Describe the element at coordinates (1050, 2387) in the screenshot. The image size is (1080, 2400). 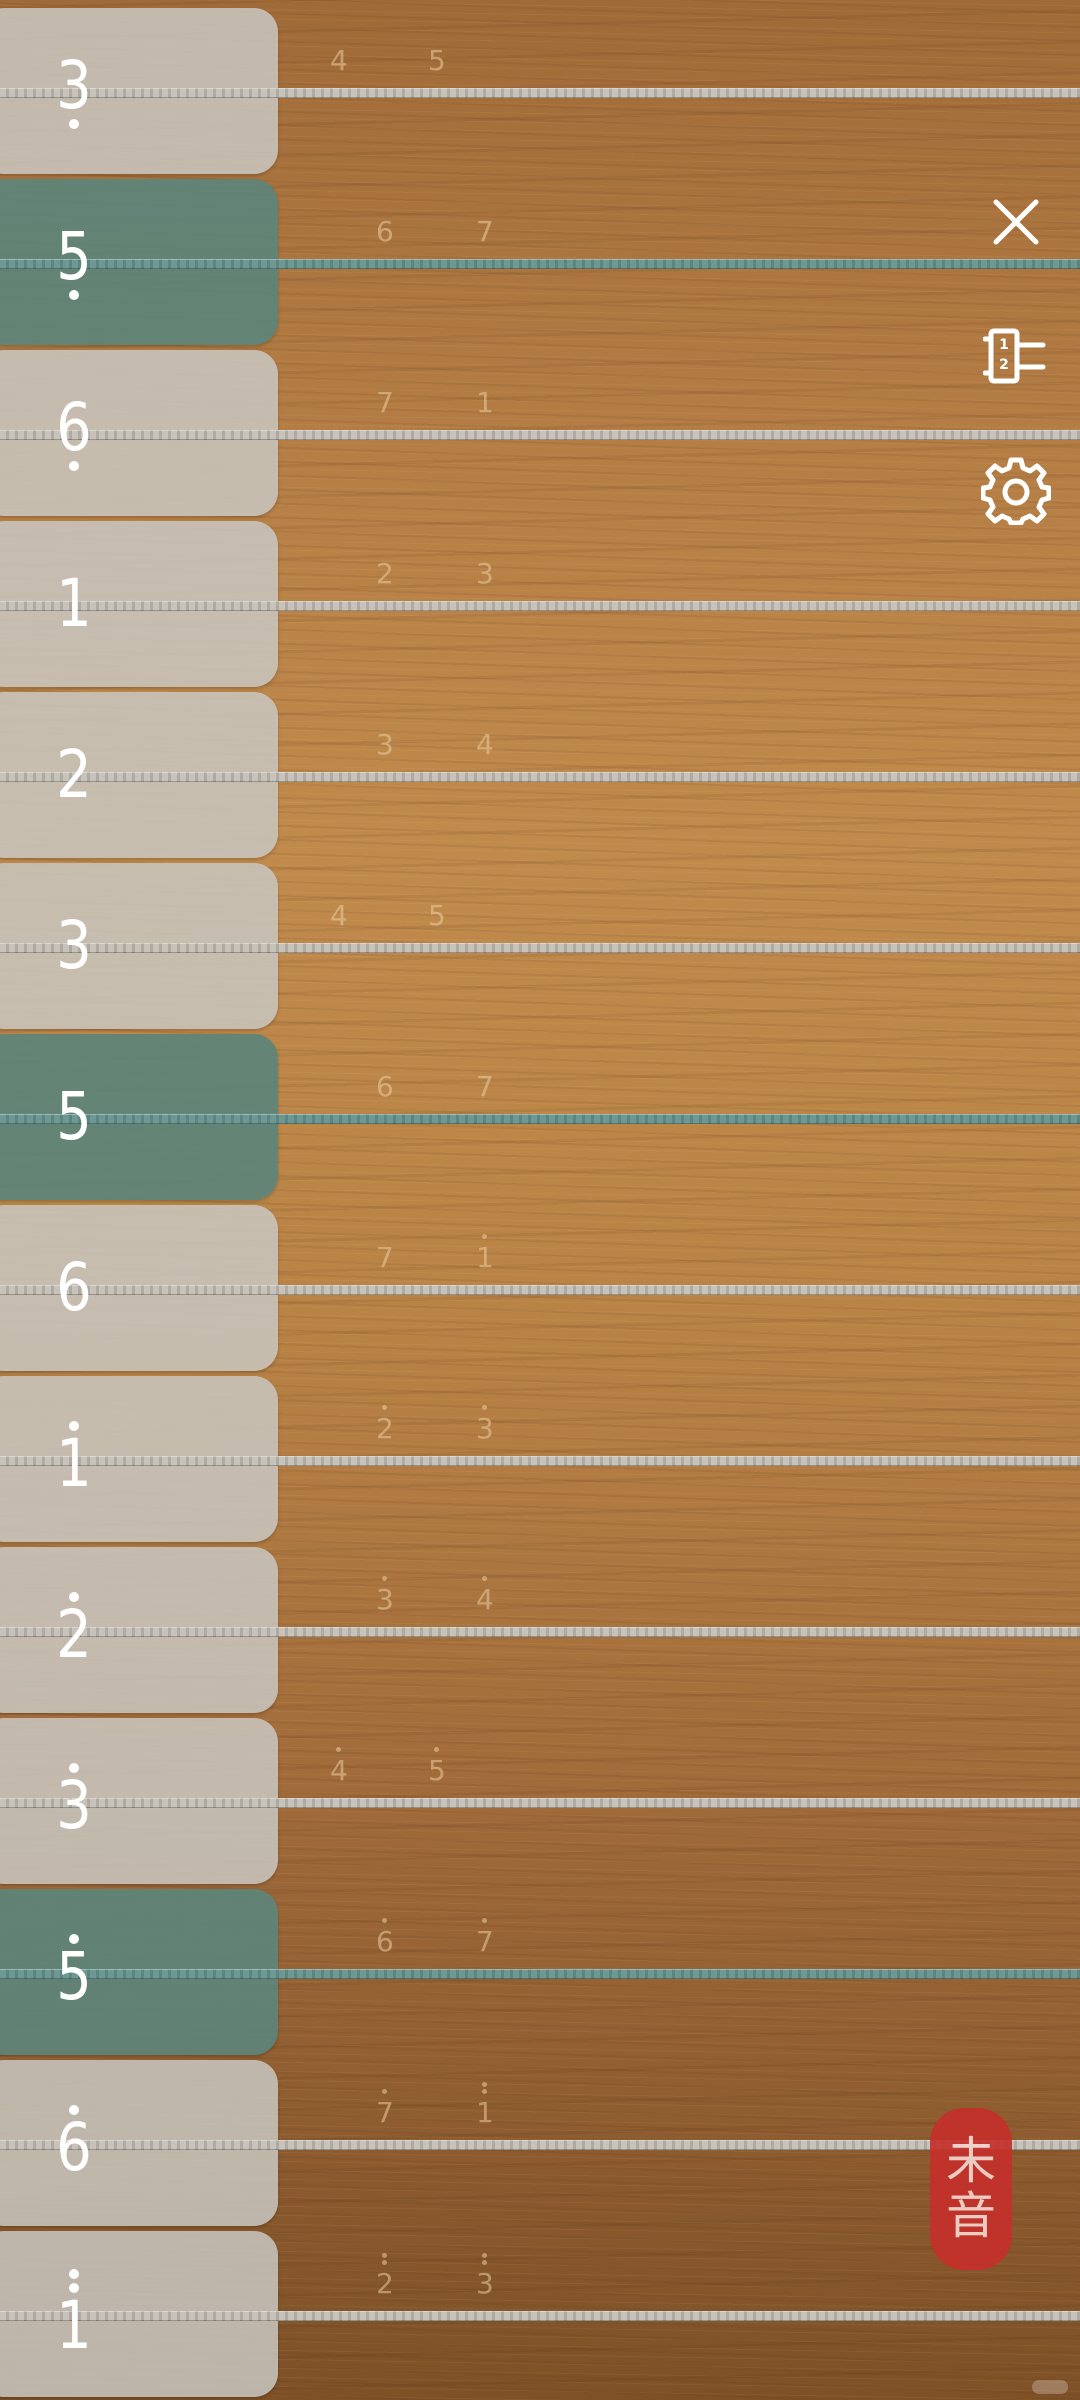
I see `watermark` at that location.